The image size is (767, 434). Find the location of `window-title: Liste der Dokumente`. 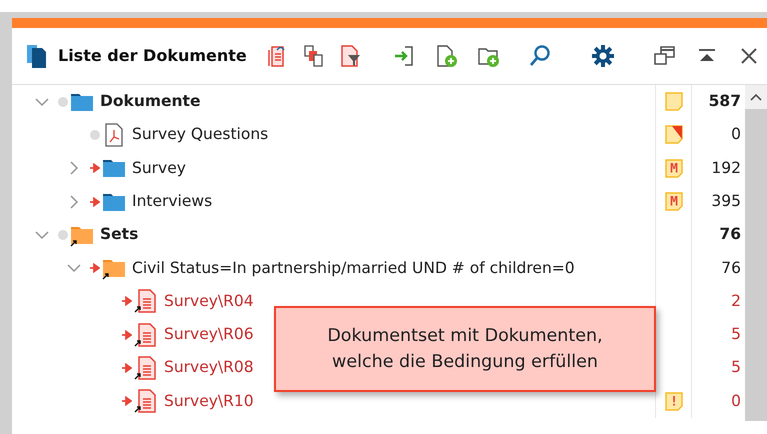

window-title: Liste der Dokumente is located at coordinates (152, 56).